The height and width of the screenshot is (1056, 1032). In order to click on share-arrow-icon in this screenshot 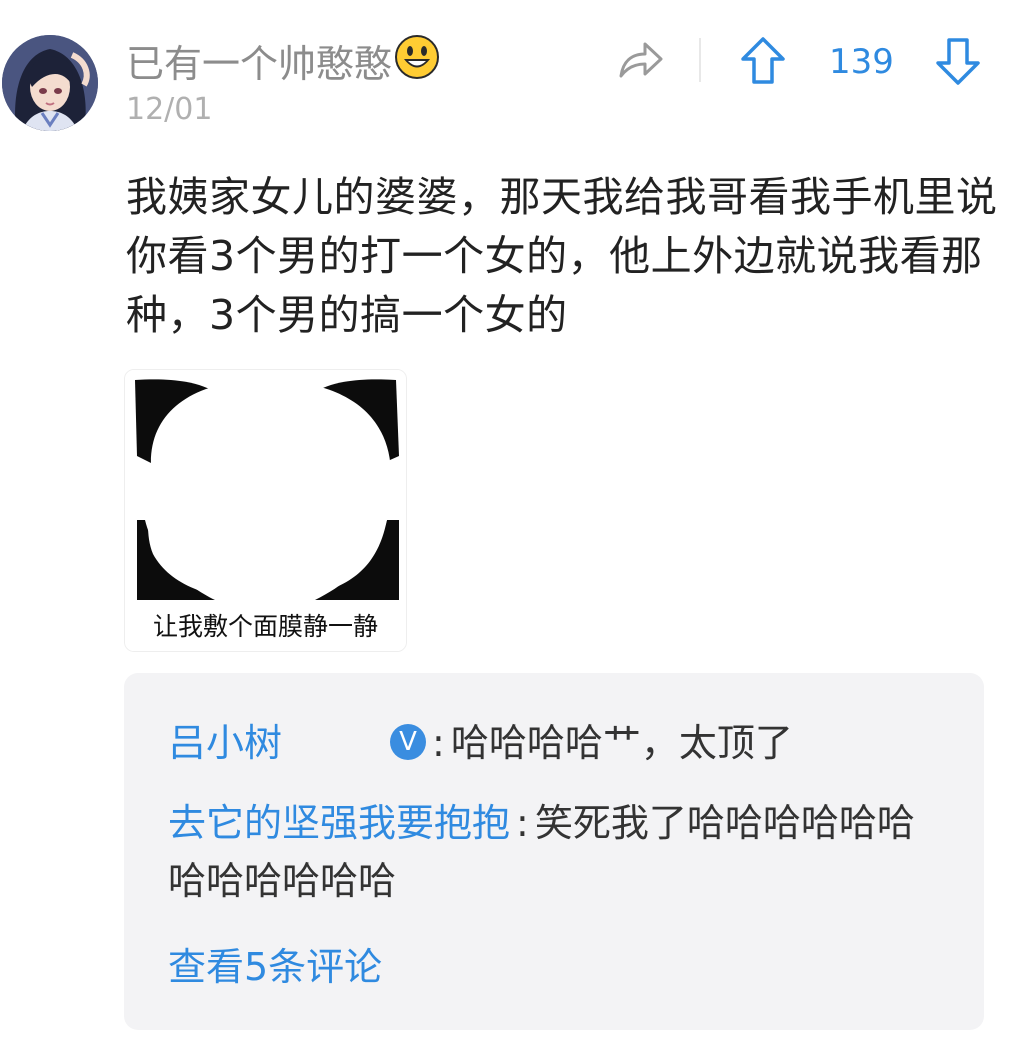, I will do `click(641, 60)`.